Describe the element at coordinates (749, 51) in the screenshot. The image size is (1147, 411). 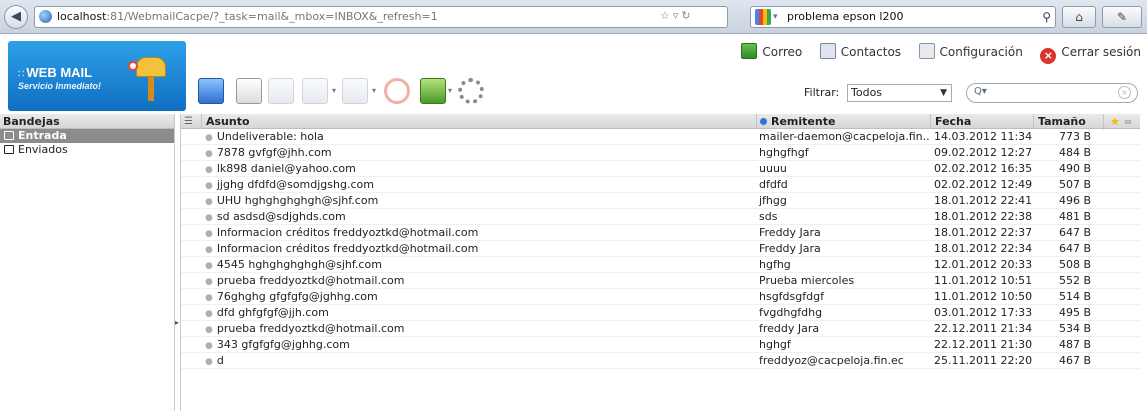
I see `mail-icon` at that location.